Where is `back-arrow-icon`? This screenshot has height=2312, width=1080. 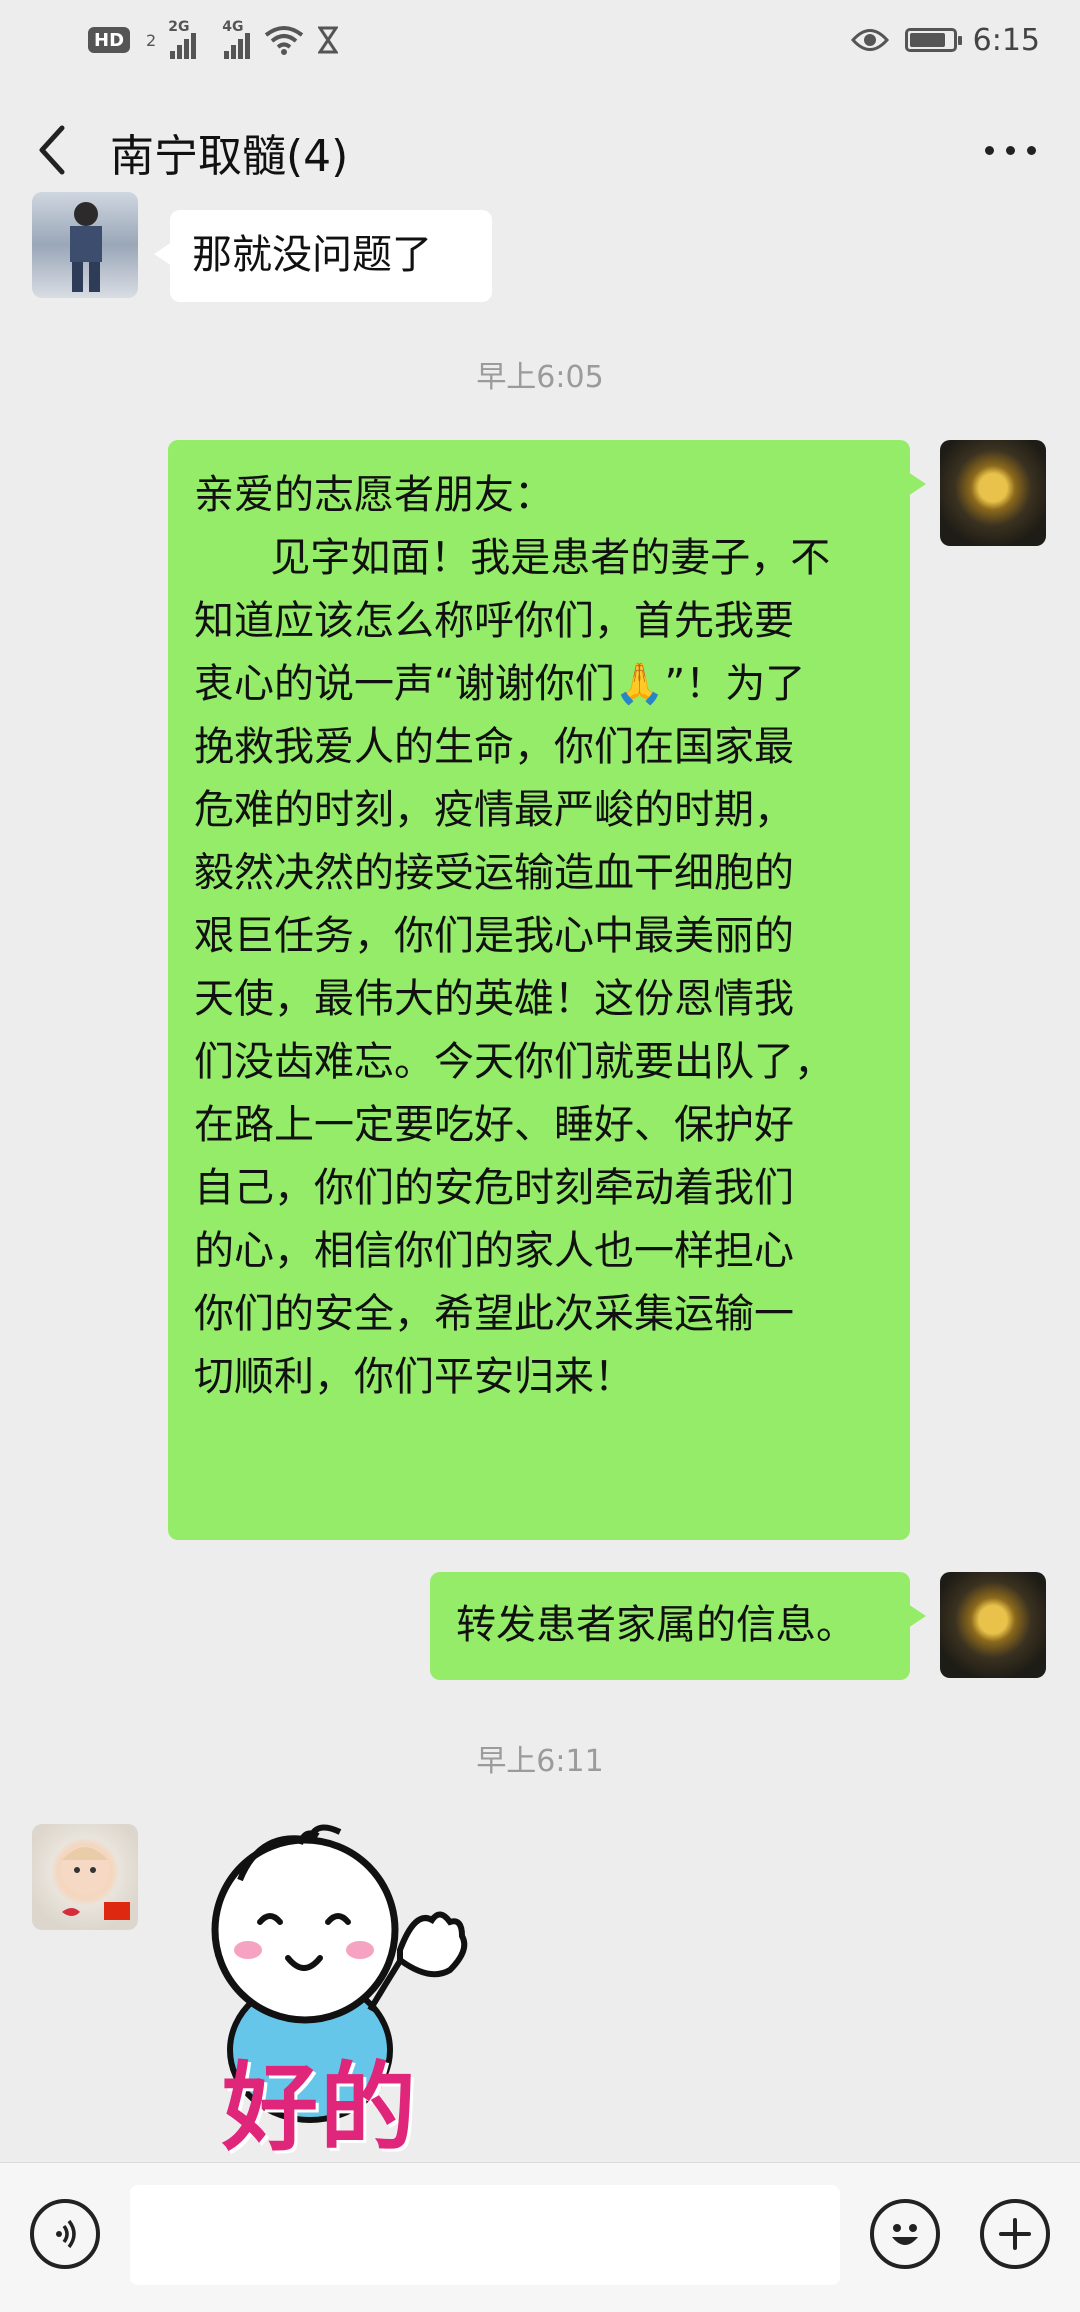 back-arrow-icon is located at coordinates (55, 150).